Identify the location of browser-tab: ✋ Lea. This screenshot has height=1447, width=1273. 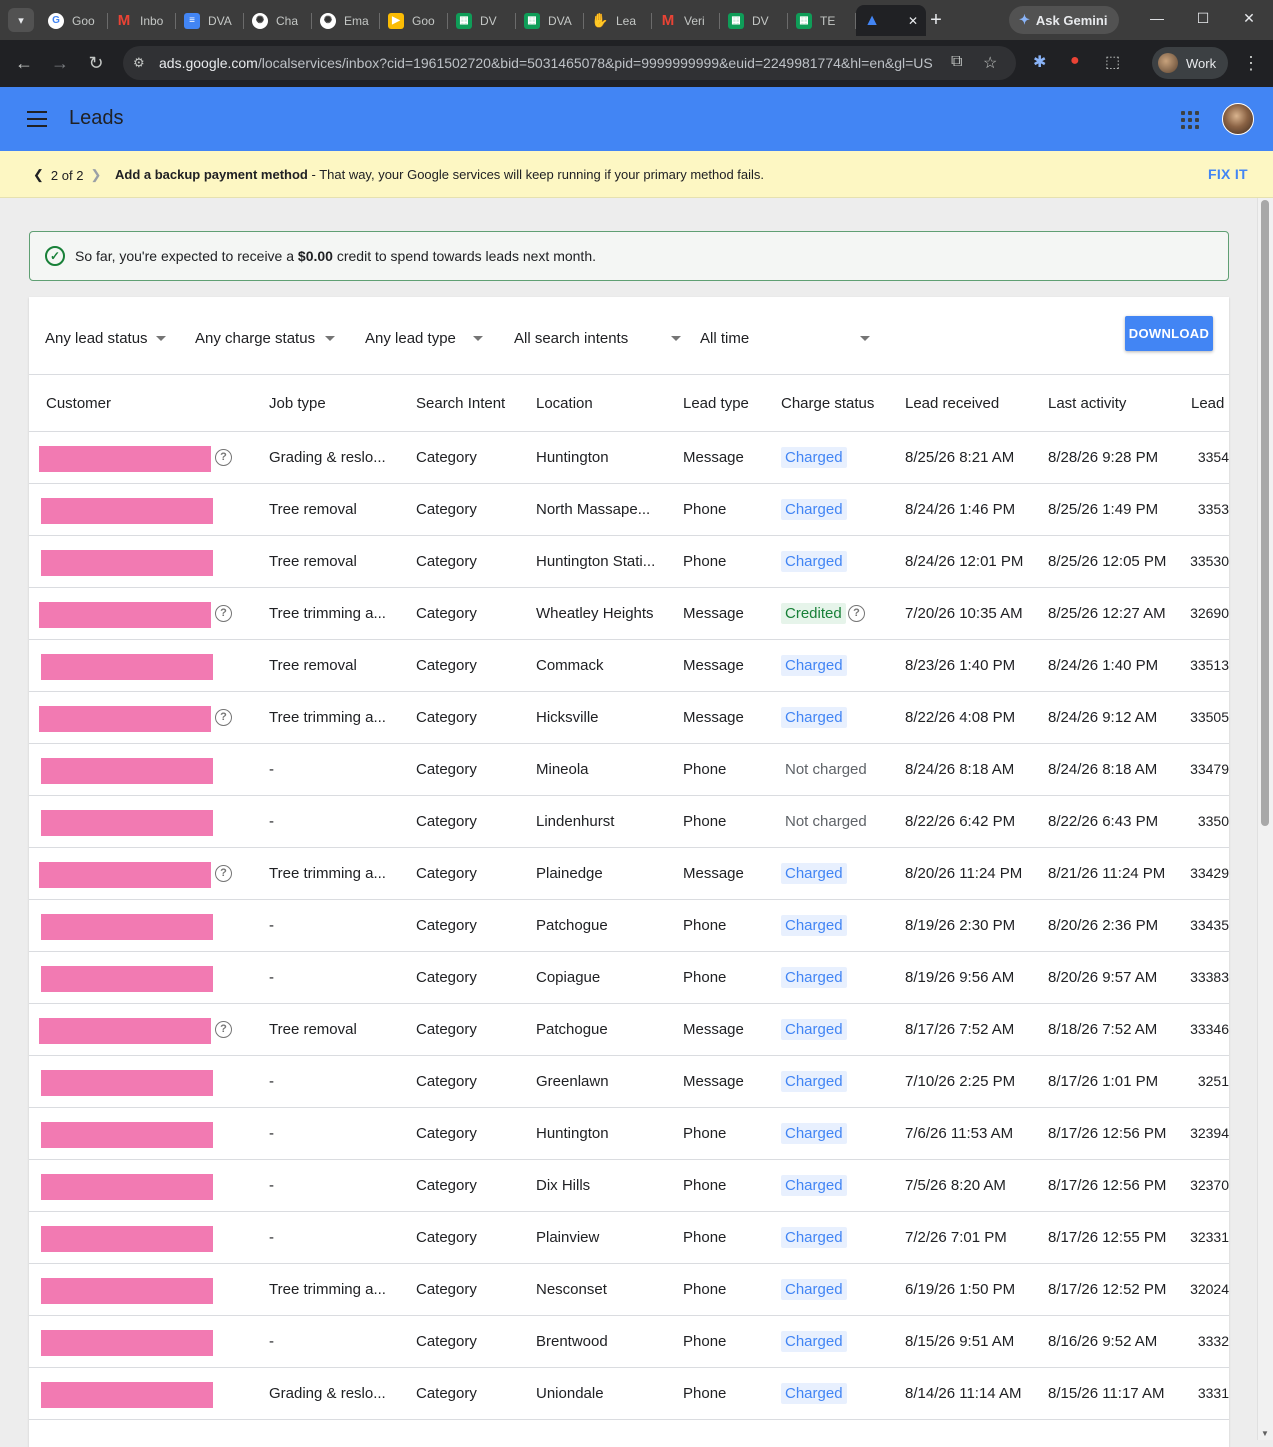
(618, 20).